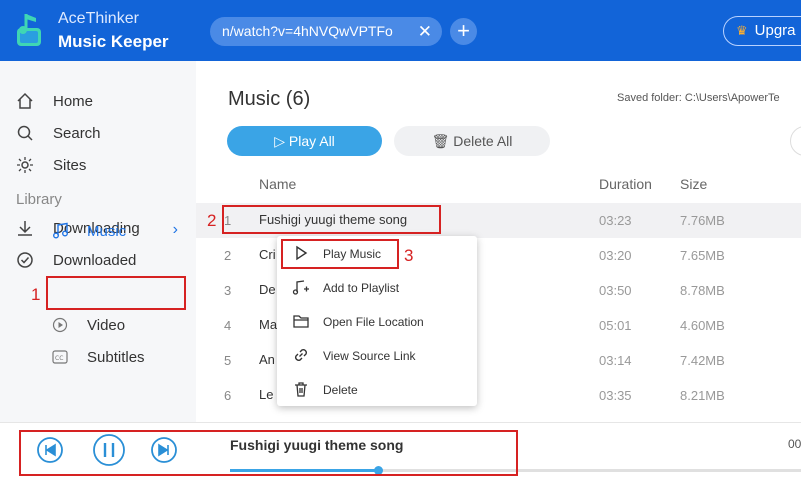  What do you see at coordinates (498, 184) in the screenshot?
I see `table-header: Name Duration Size` at bounding box center [498, 184].